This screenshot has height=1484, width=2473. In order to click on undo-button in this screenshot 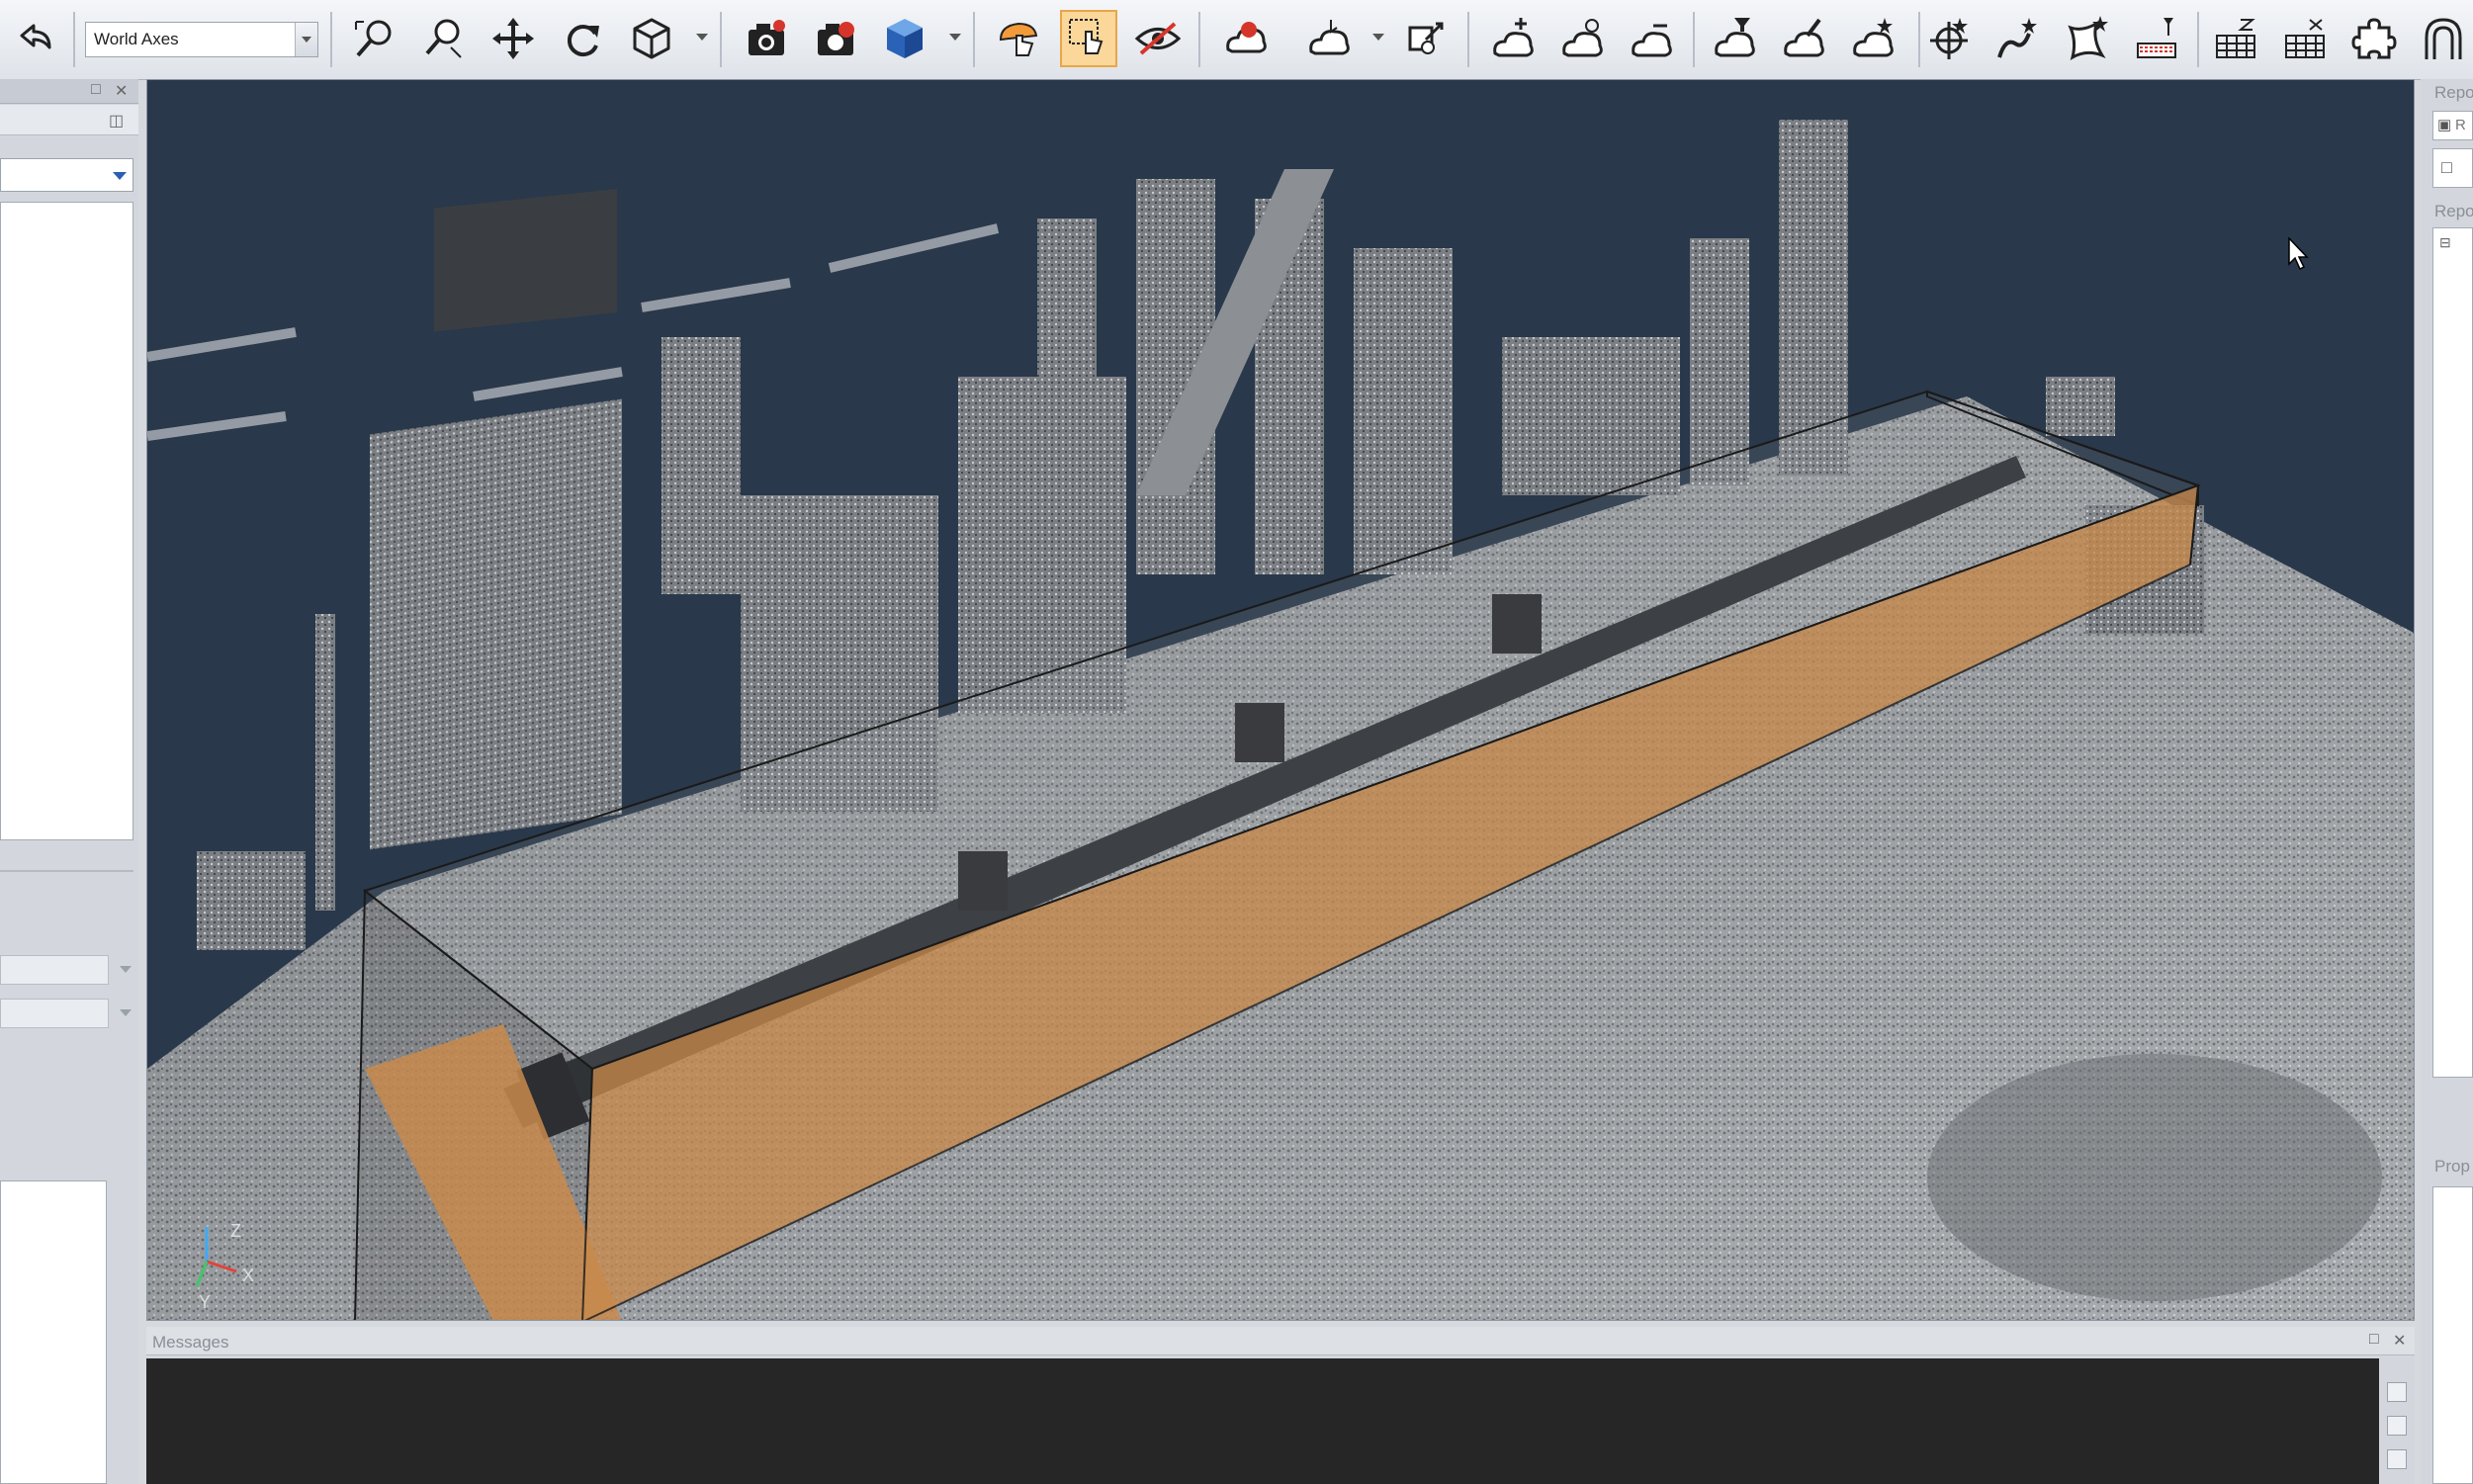, I will do `click(32, 38)`.